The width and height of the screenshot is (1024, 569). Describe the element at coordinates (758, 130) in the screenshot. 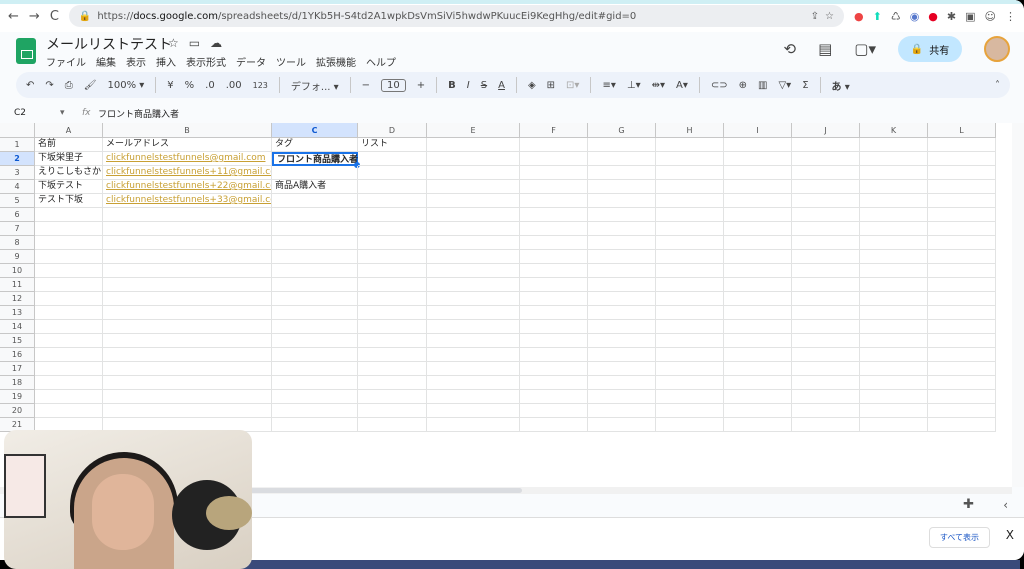

I see `column-header-i: I` at that location.